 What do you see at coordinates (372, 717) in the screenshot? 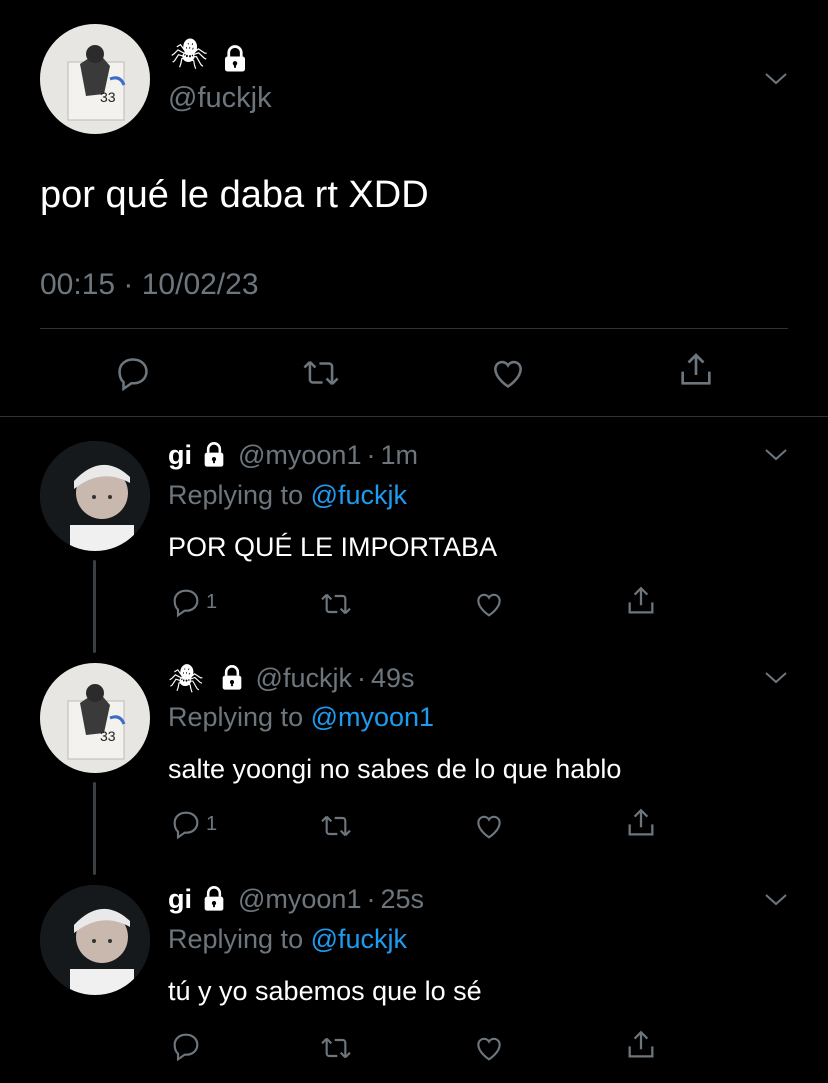
I see `replying-to-link: @myoon1` at bounding box center [372, 717].